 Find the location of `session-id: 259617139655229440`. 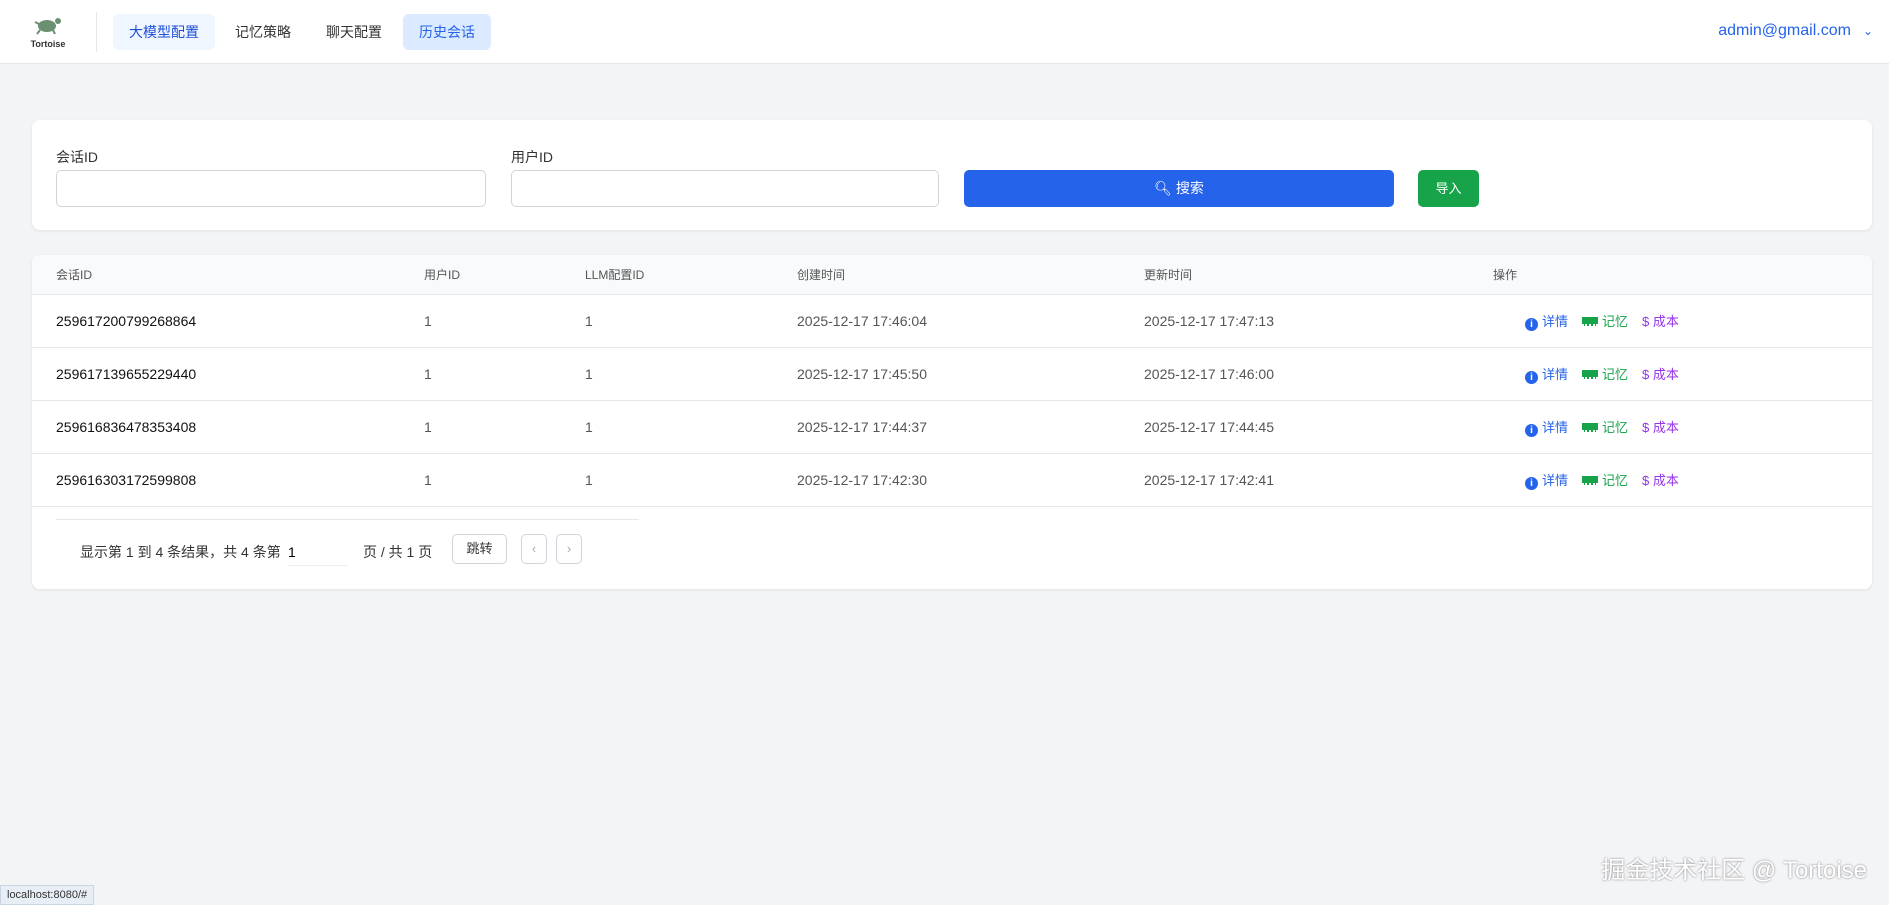

session-id: 259617139655229440 is located at coordinates (126, 374).